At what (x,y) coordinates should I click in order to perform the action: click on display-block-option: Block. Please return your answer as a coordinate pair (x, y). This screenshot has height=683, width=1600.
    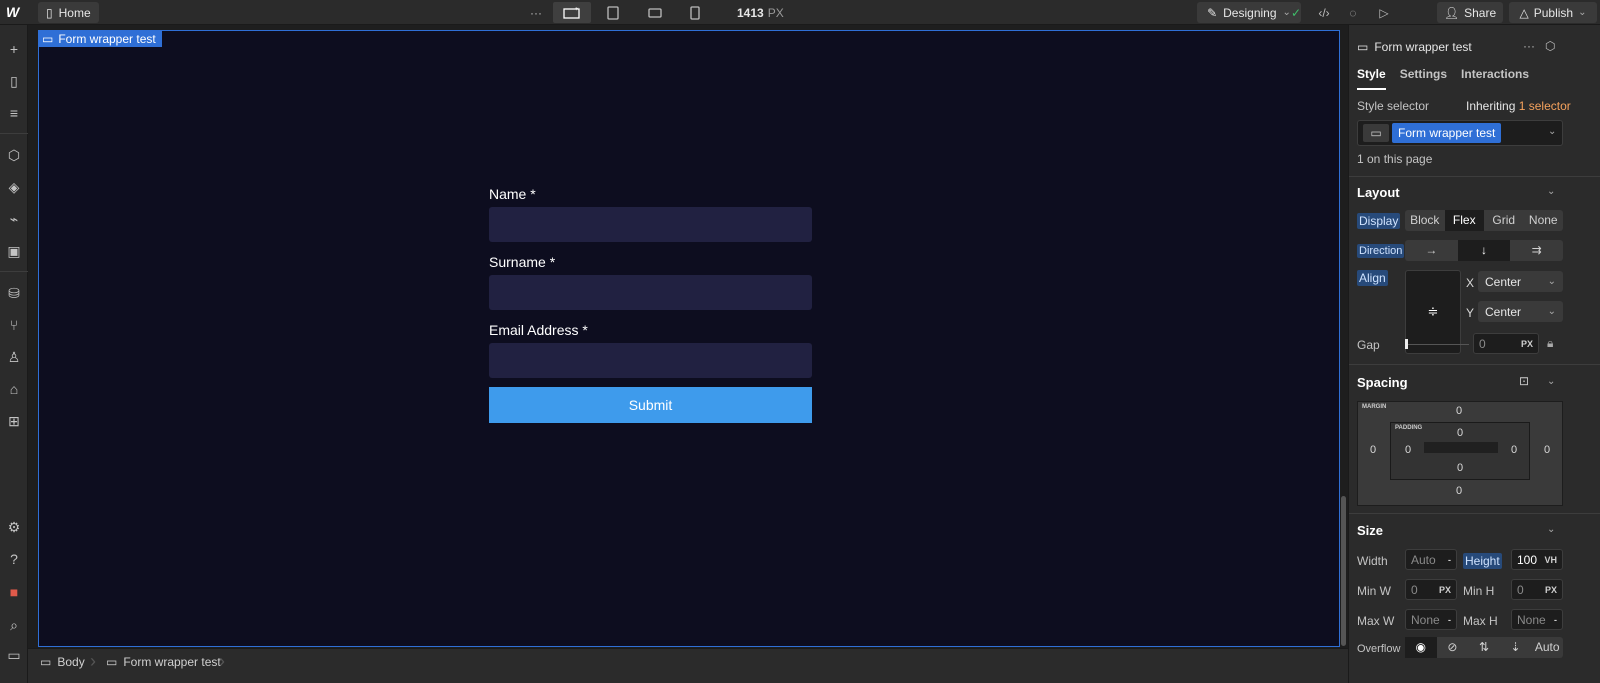
    Looking at the image, I should click on (1425, 220).